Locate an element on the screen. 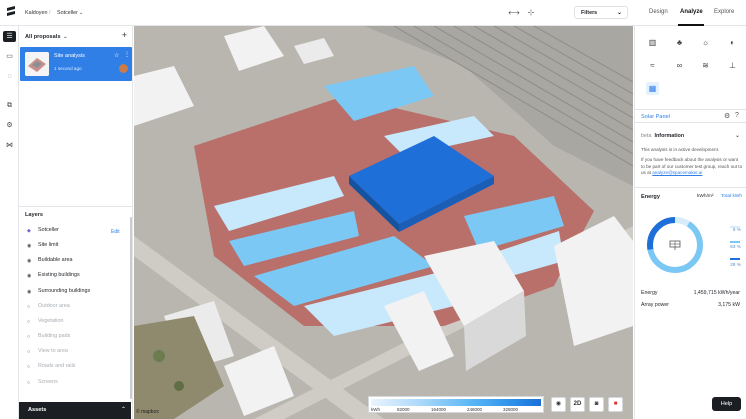 This screenshot has height=419, width=746. legend-tick: 164000 is located at coordinates (439, 409).